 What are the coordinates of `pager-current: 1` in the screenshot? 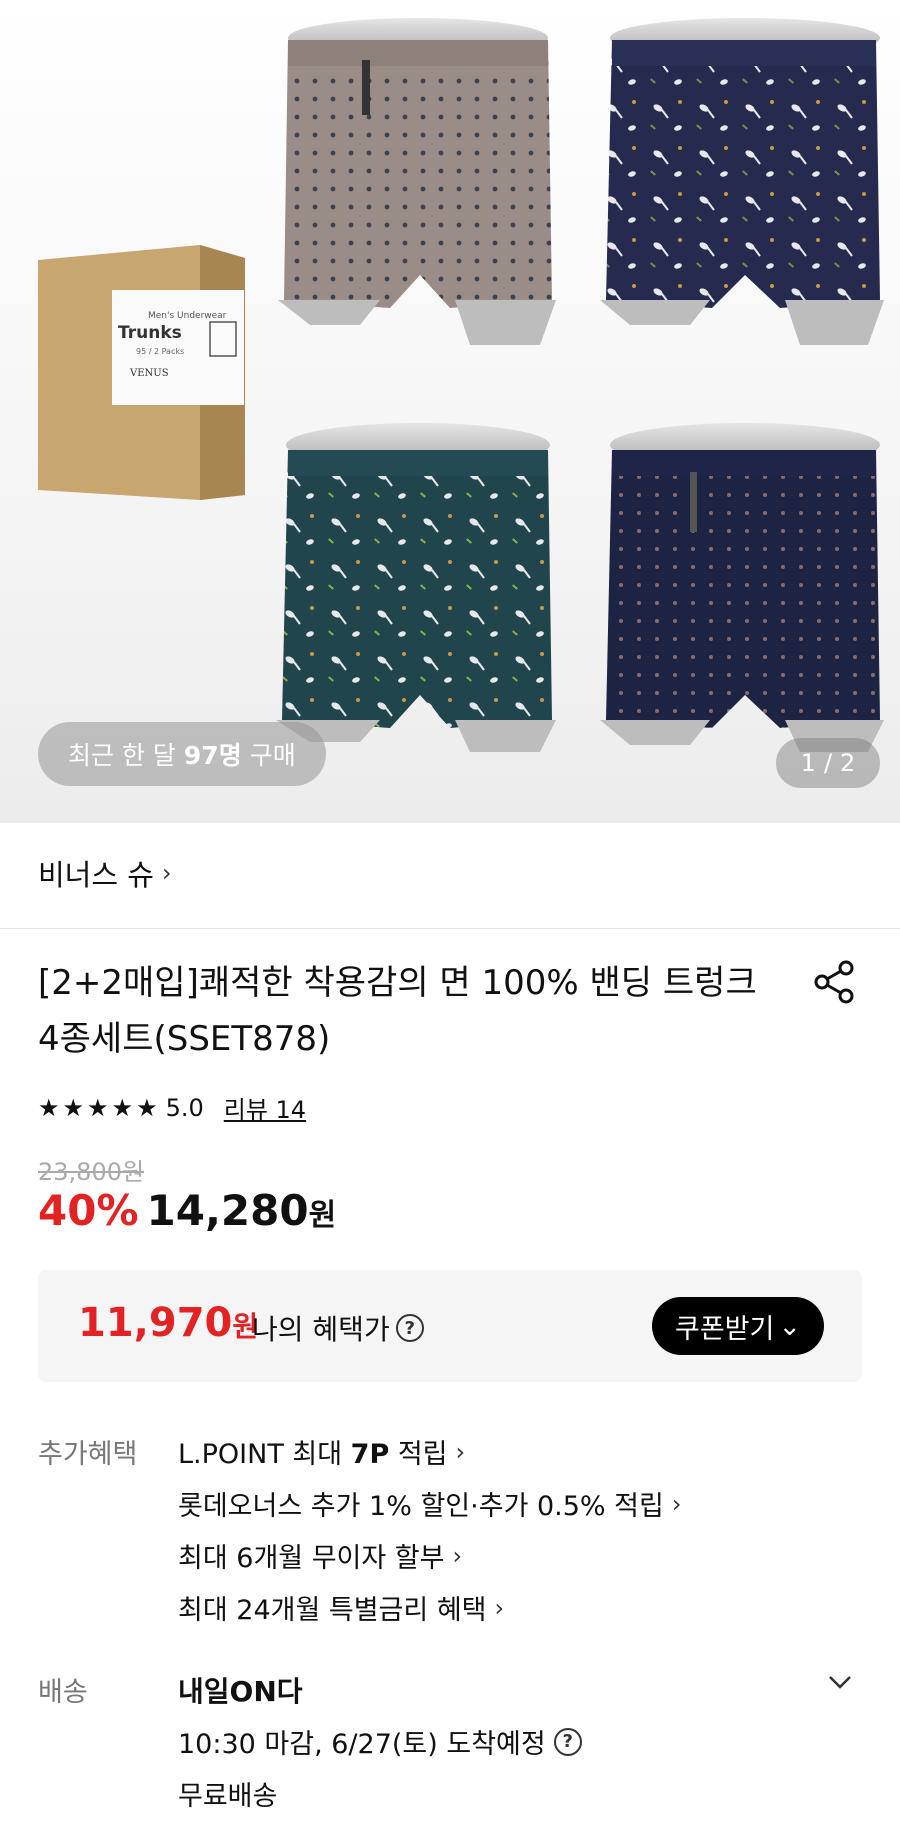 It's located at (808, 763).